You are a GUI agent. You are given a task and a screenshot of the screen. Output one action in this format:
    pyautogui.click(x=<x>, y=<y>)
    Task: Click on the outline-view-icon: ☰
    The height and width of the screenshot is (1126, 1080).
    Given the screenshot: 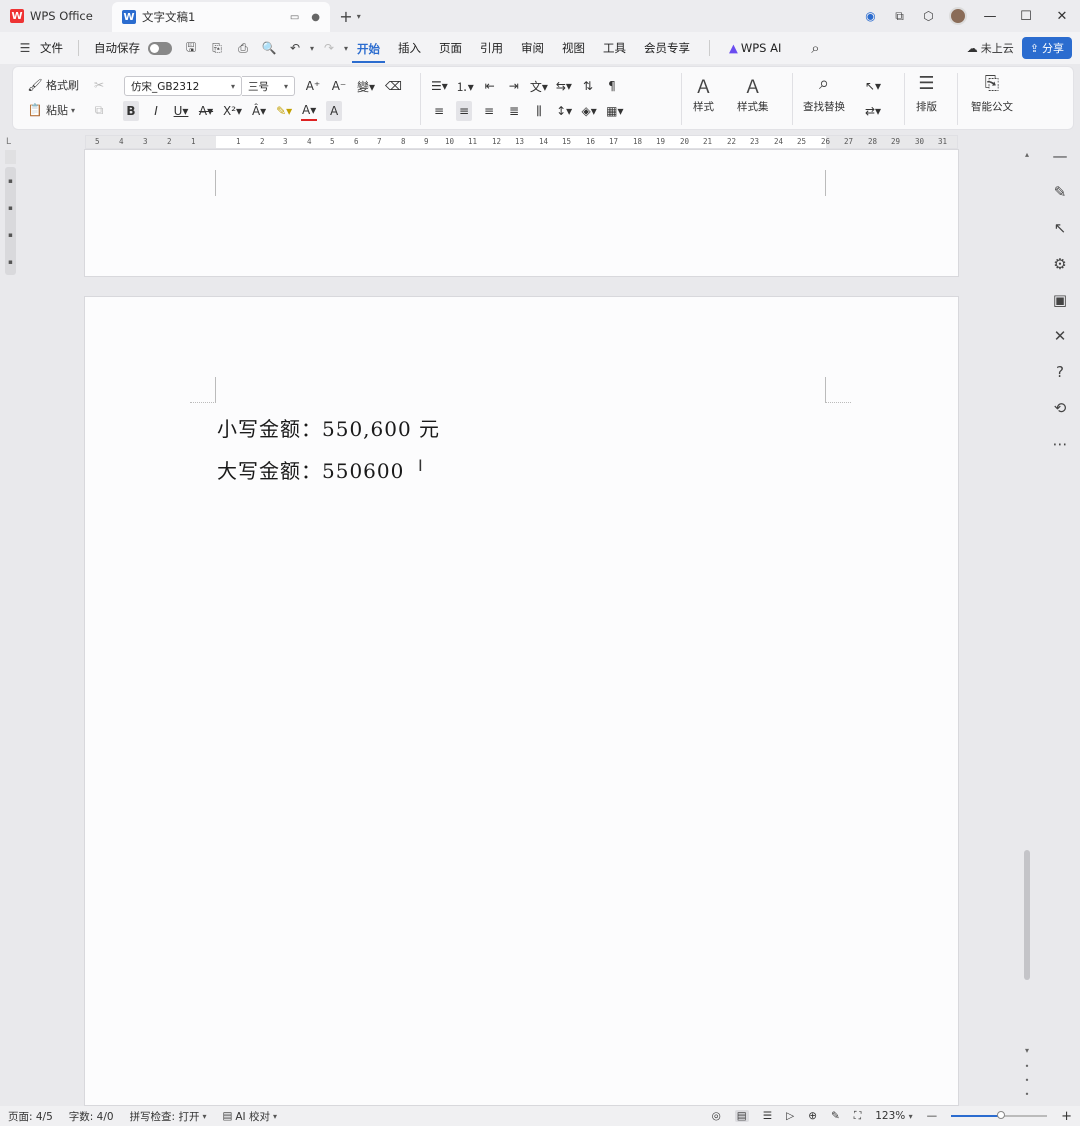 What is the action you would take?
    pyautogui.click(x=767, y=1116)
    